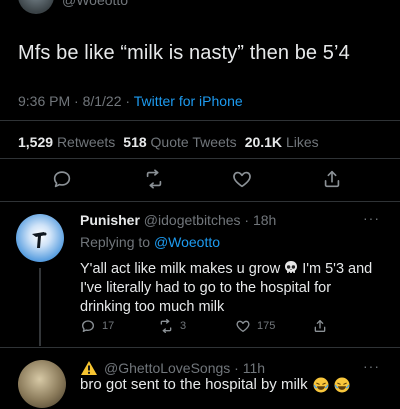 Image resolution: width=400 pixels, height=409 pixels. I want to click on quote-tweets-stat: 518 Quote Tweets, so click(179, 142).